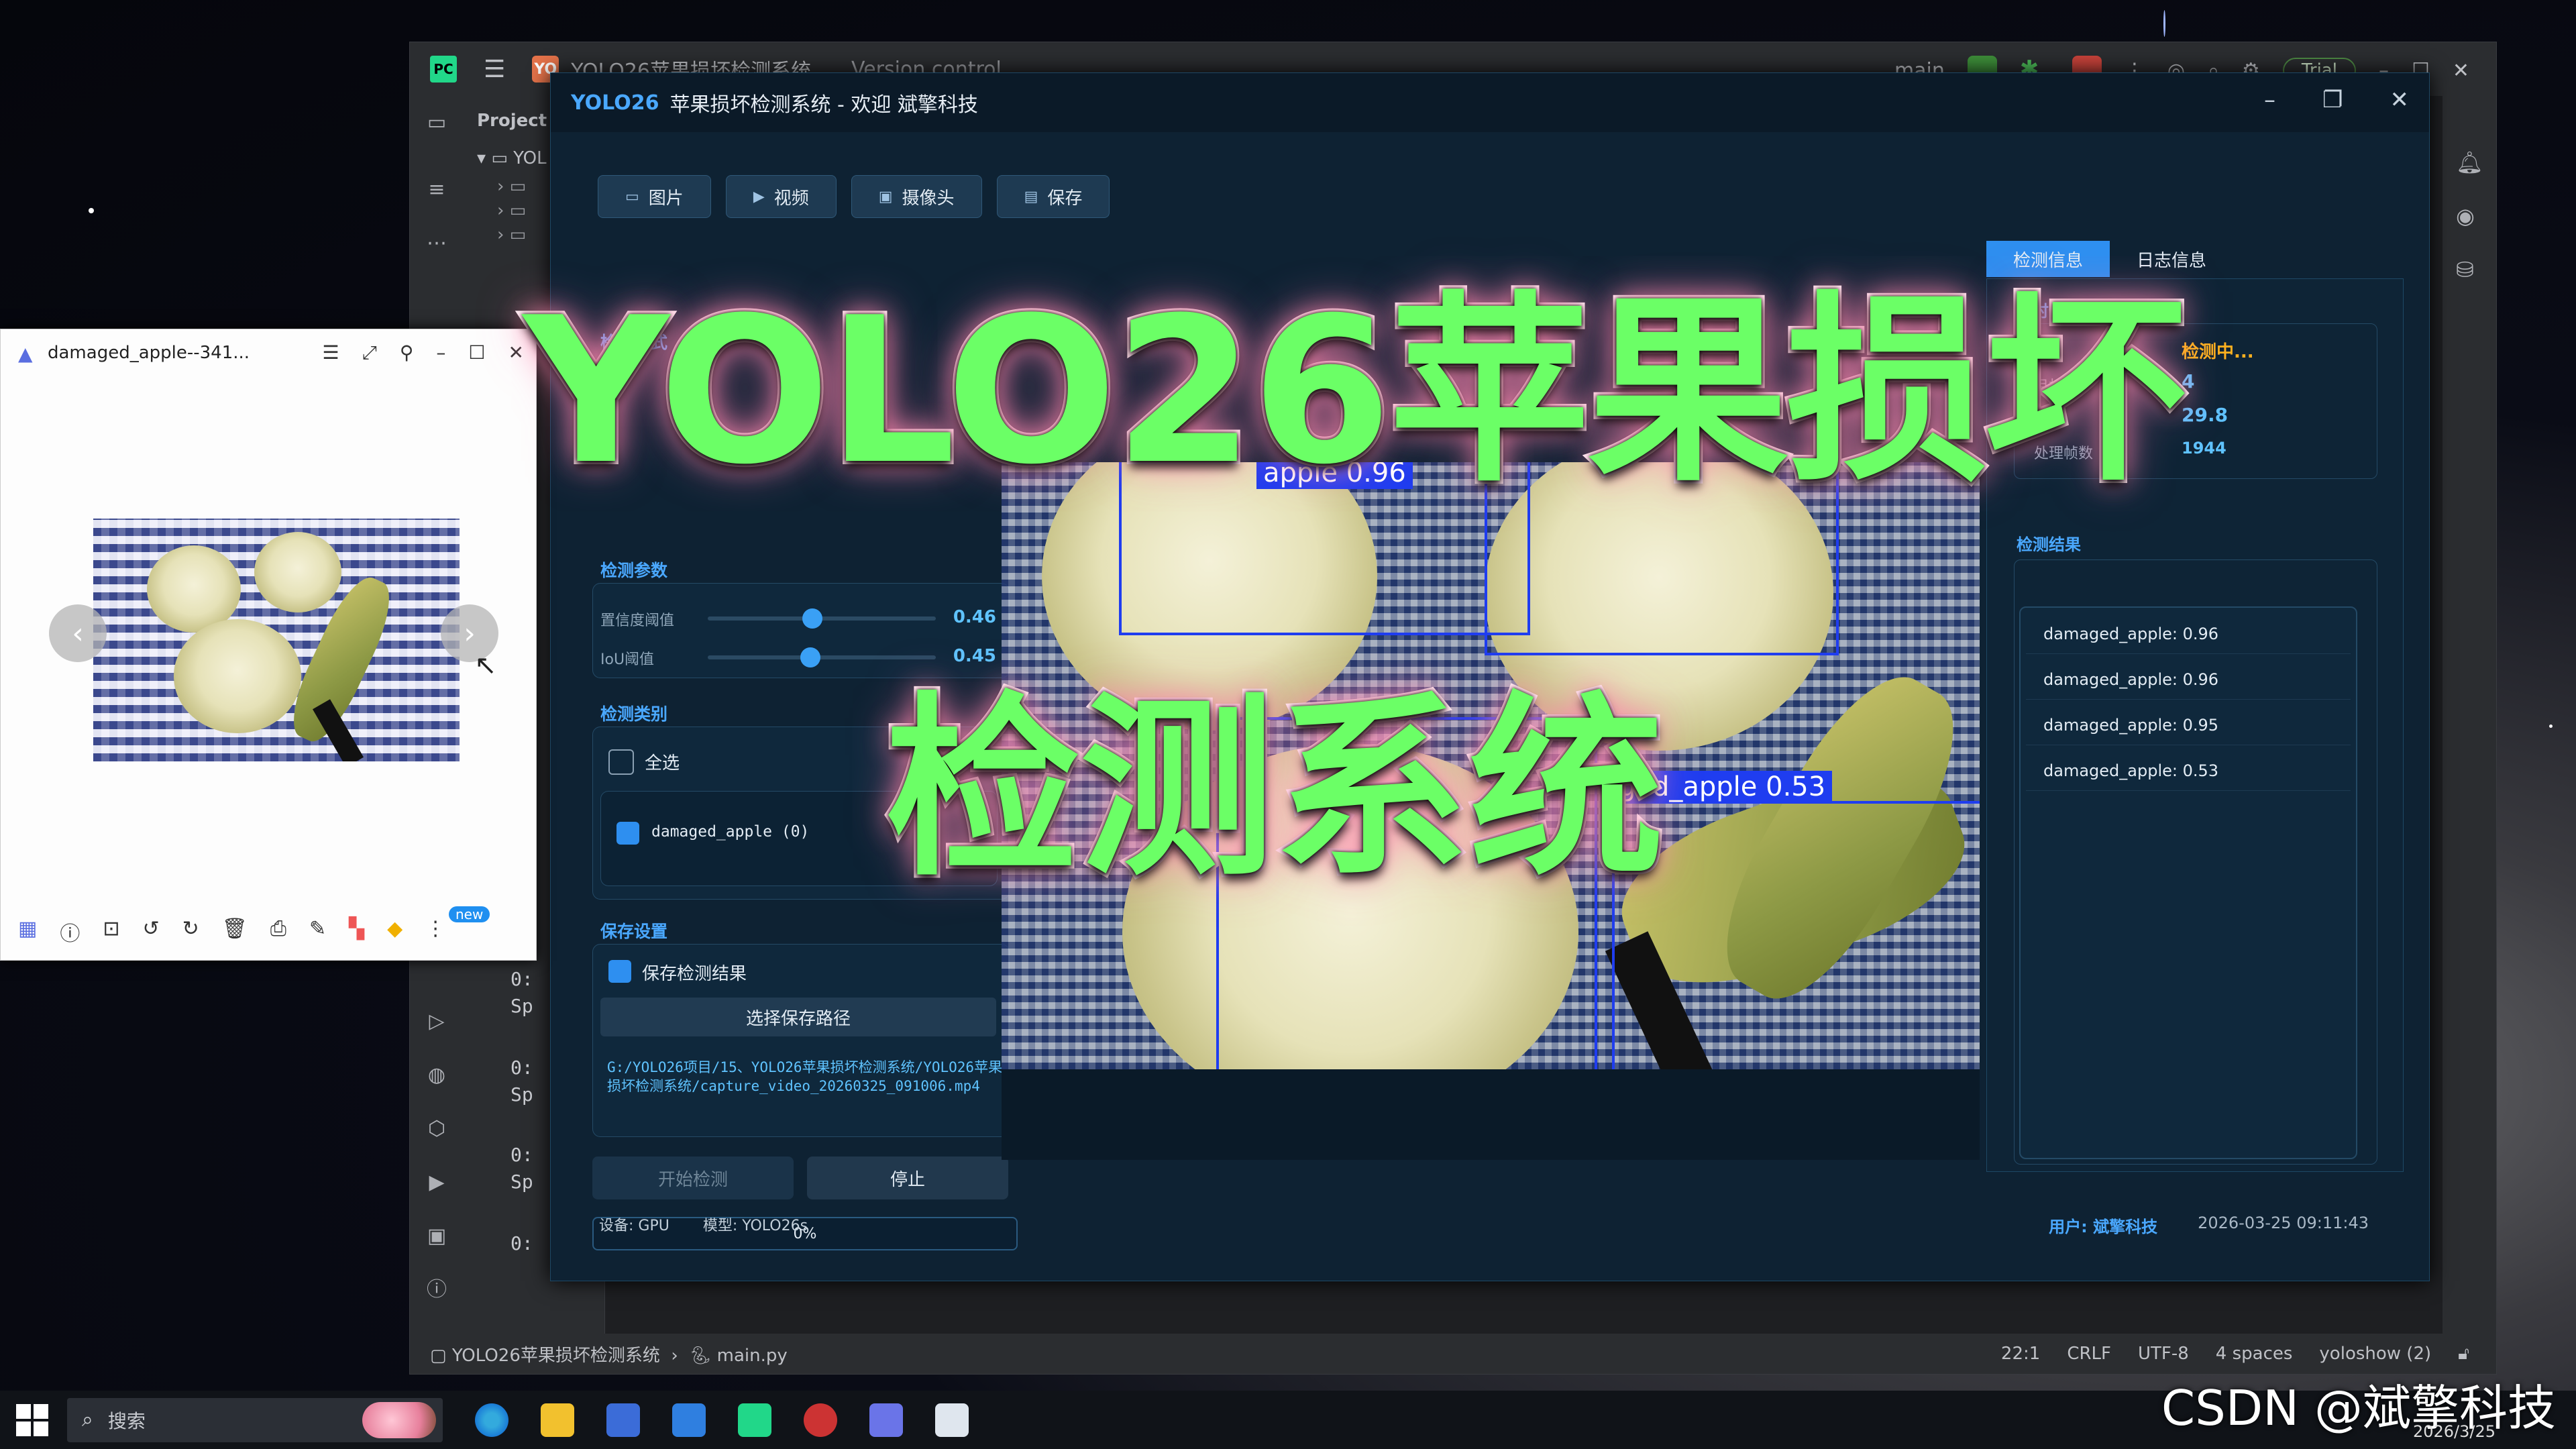 The width and height of the screenshot is (2576, 1449). I want to click on camera-button: ▣ 摄像头, so click(916, 196).